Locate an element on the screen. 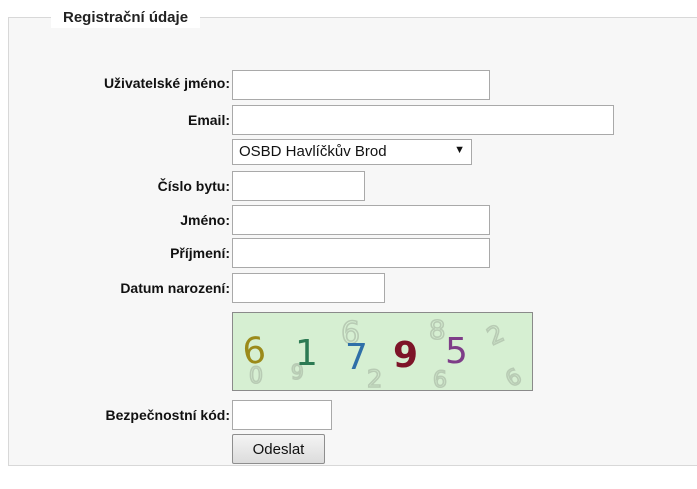  first-name-input is located at coordinates (361, 220).